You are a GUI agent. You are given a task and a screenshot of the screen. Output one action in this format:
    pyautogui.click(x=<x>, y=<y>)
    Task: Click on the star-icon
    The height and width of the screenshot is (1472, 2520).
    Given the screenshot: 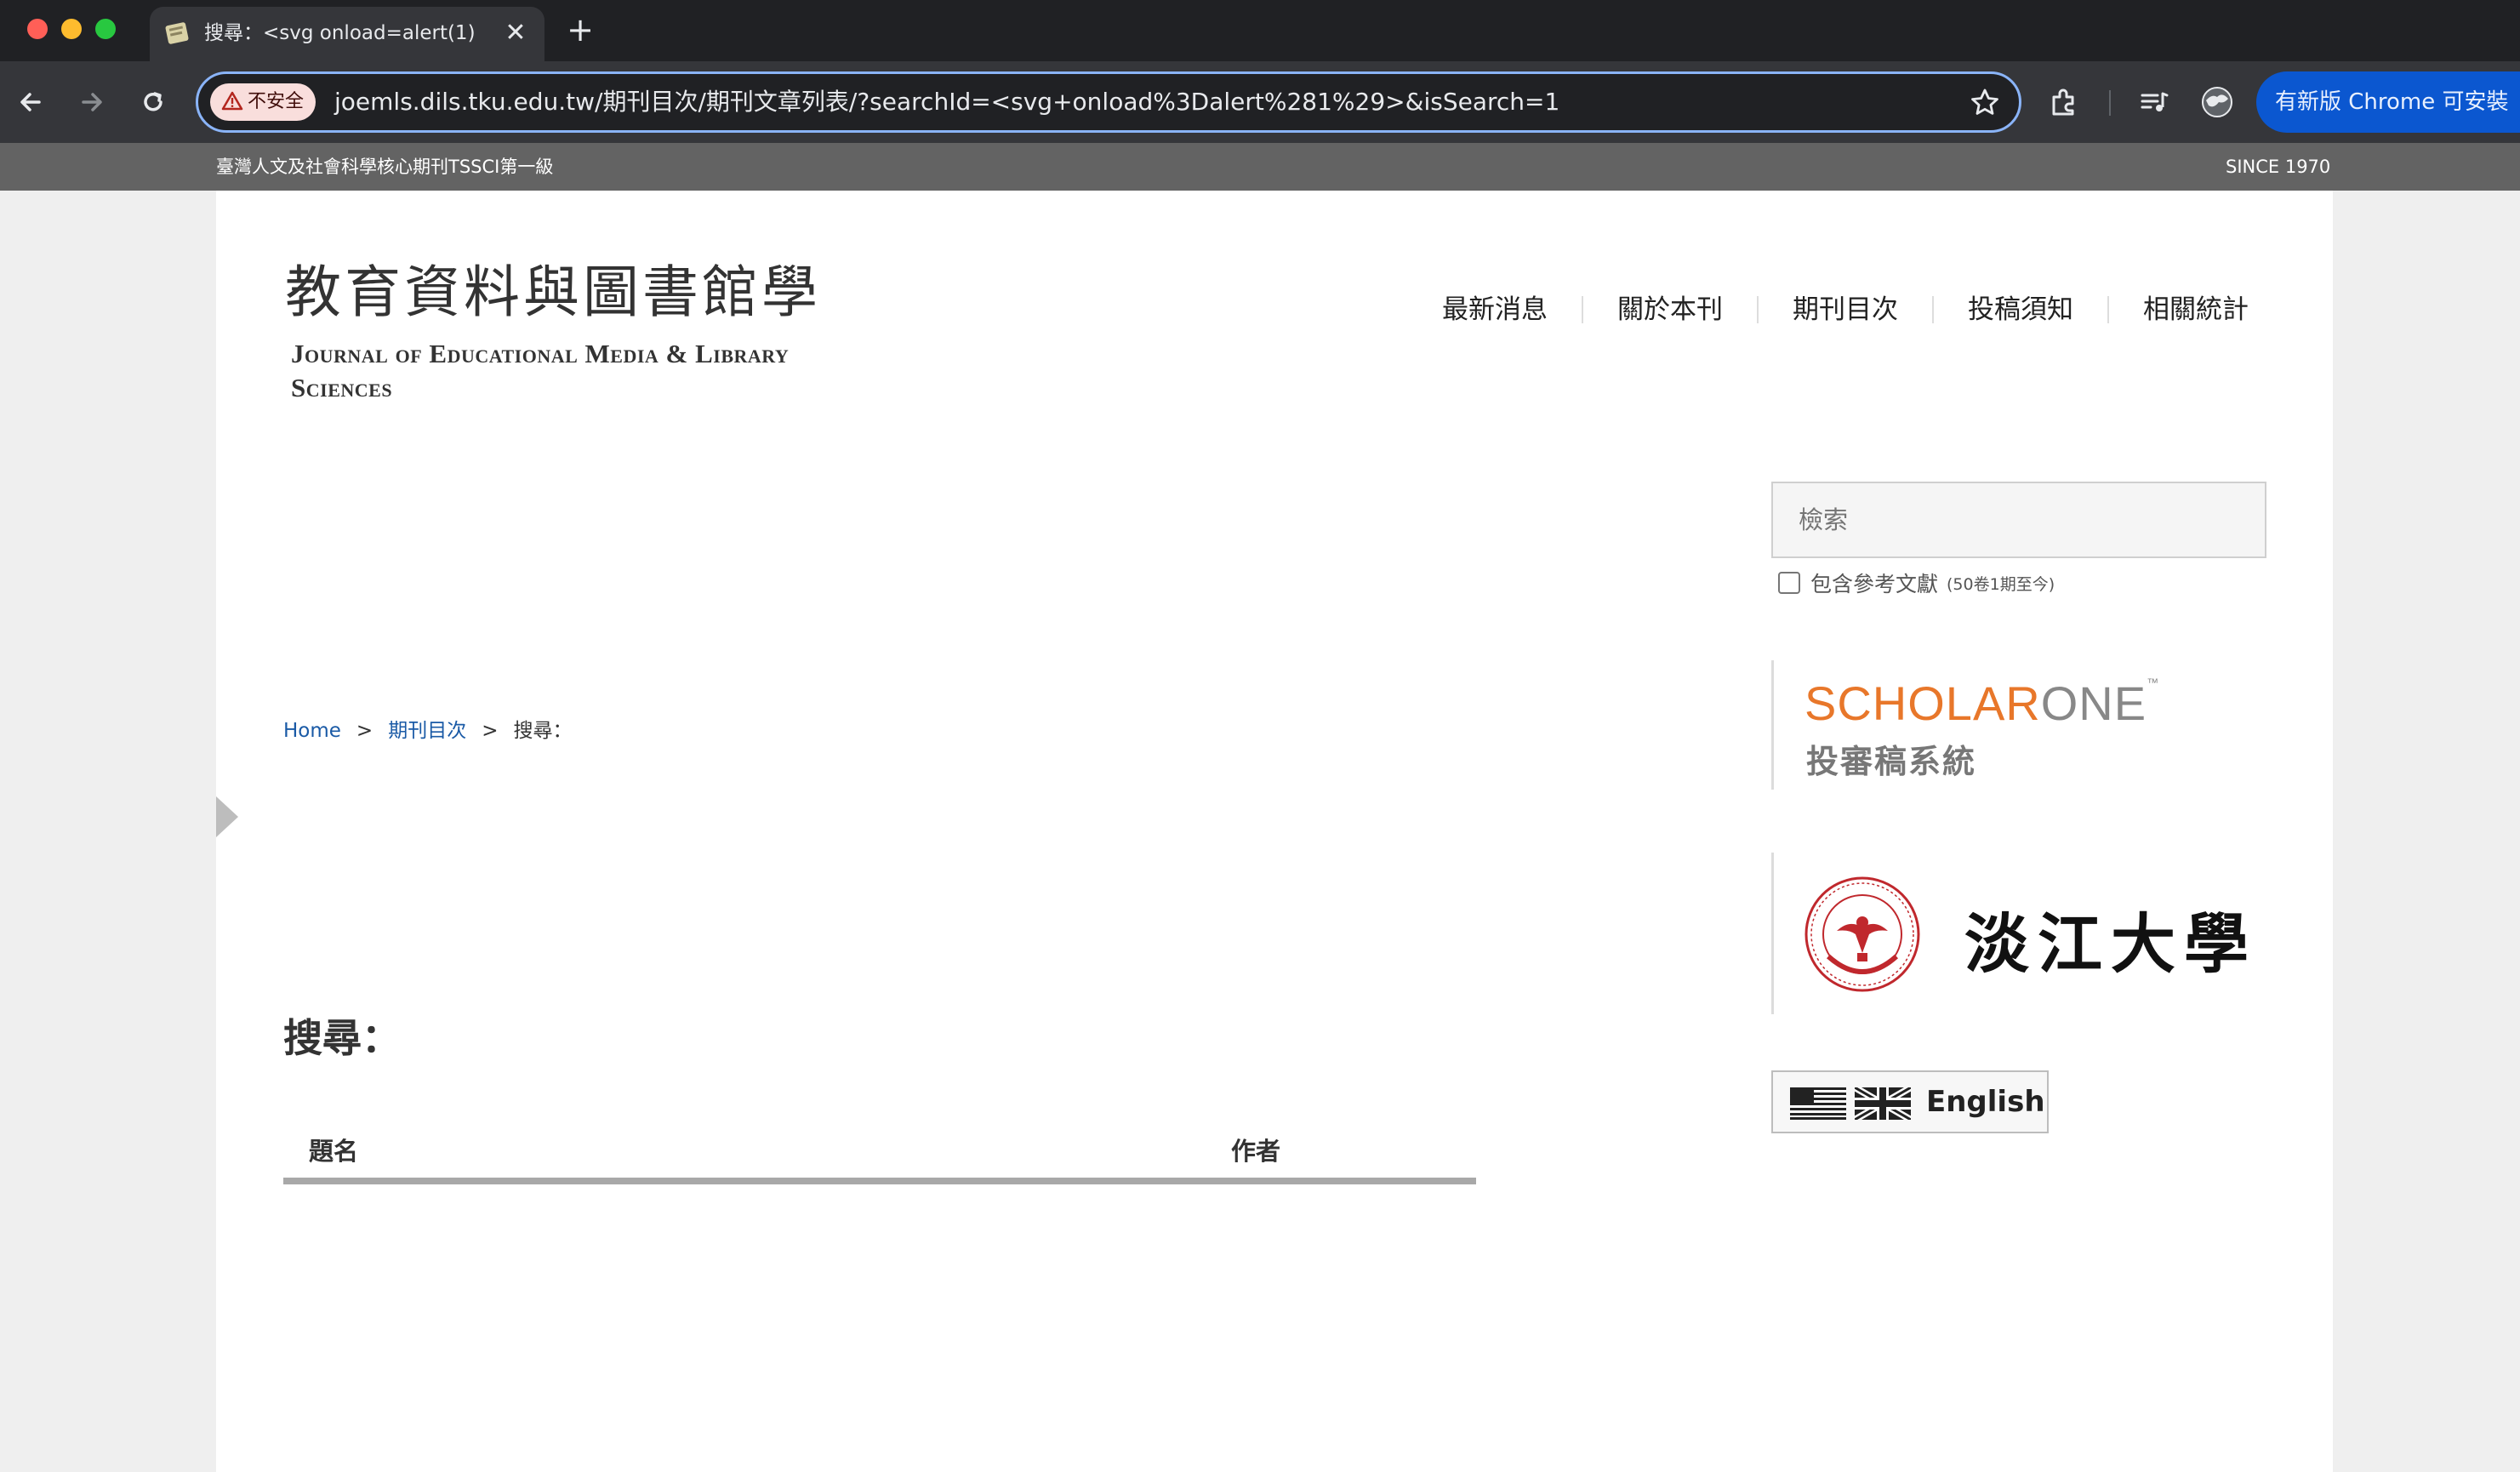 What is the action you would take?
    pyautogui.click(x=1985, y=103)
    